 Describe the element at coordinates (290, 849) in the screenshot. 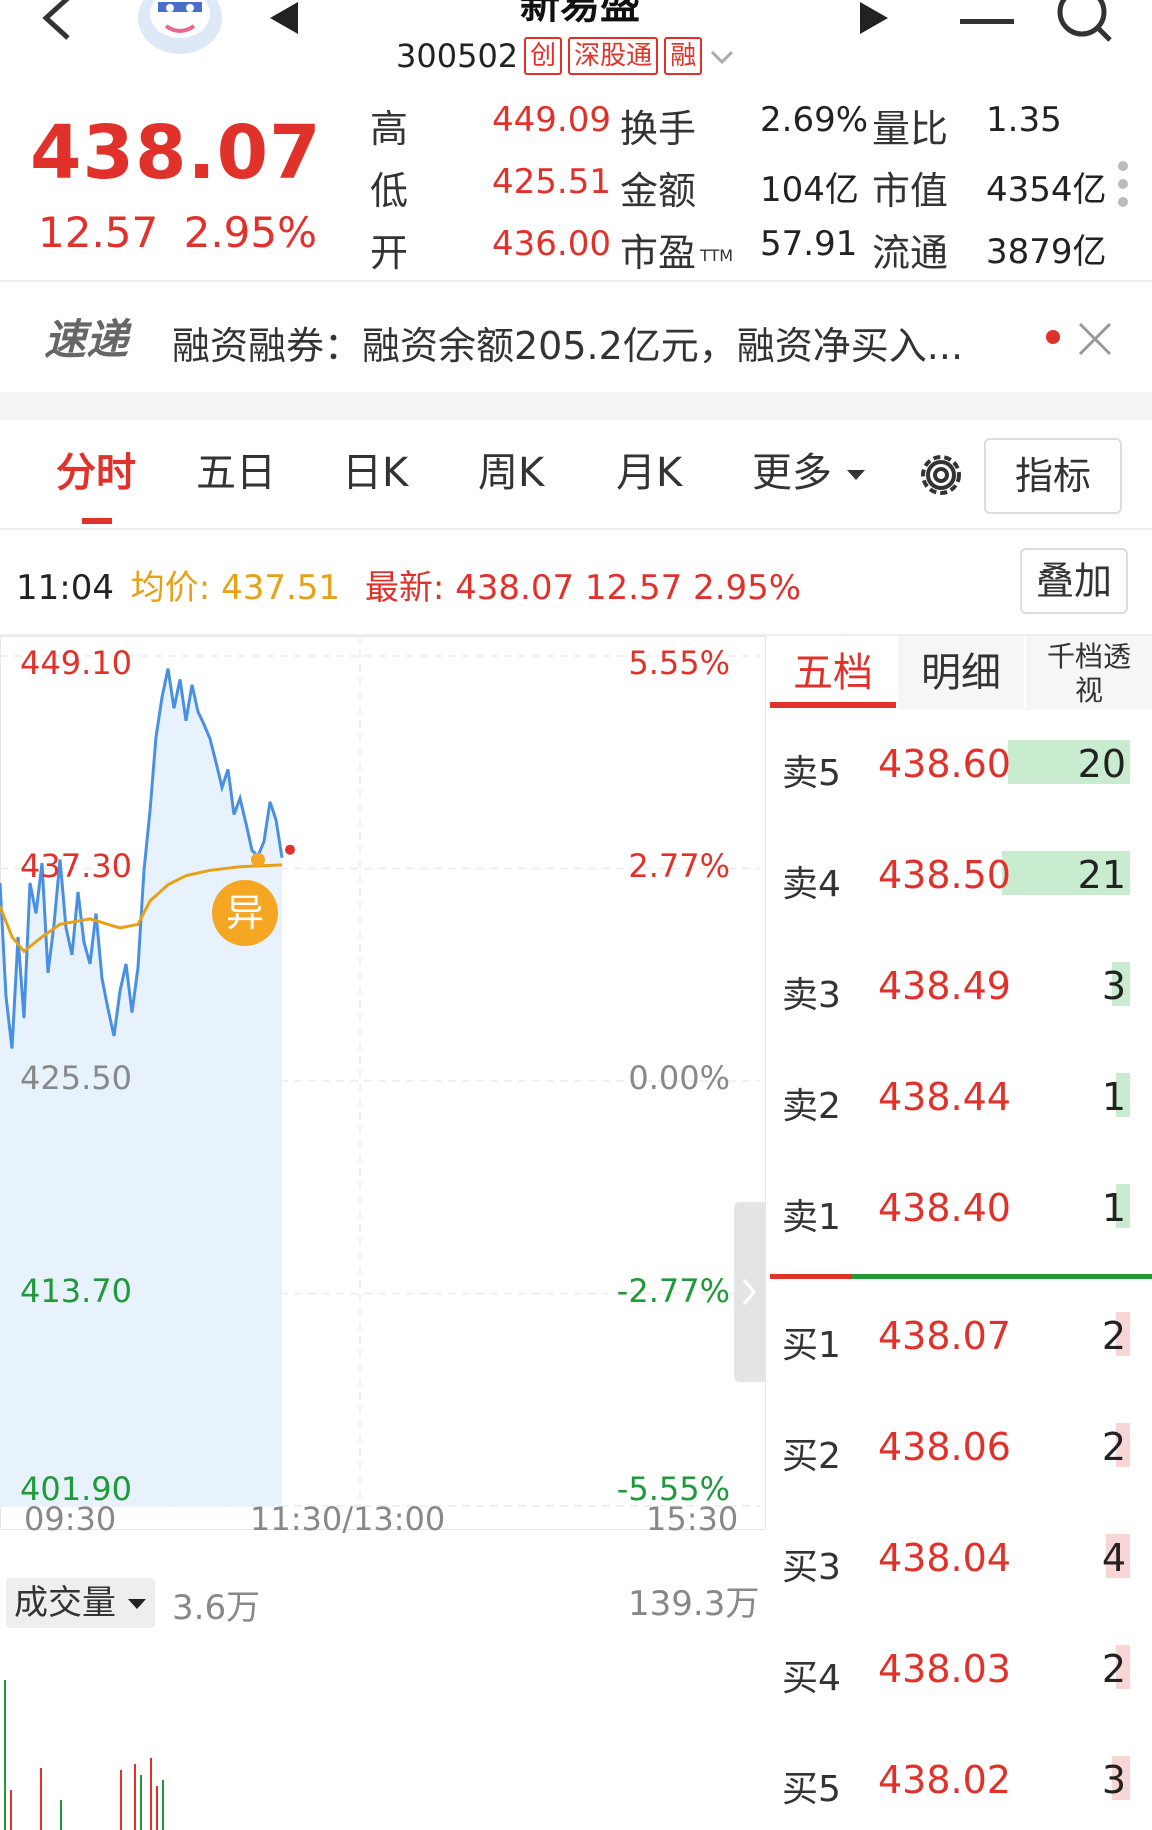

I see `latest-point-dot` at that location.